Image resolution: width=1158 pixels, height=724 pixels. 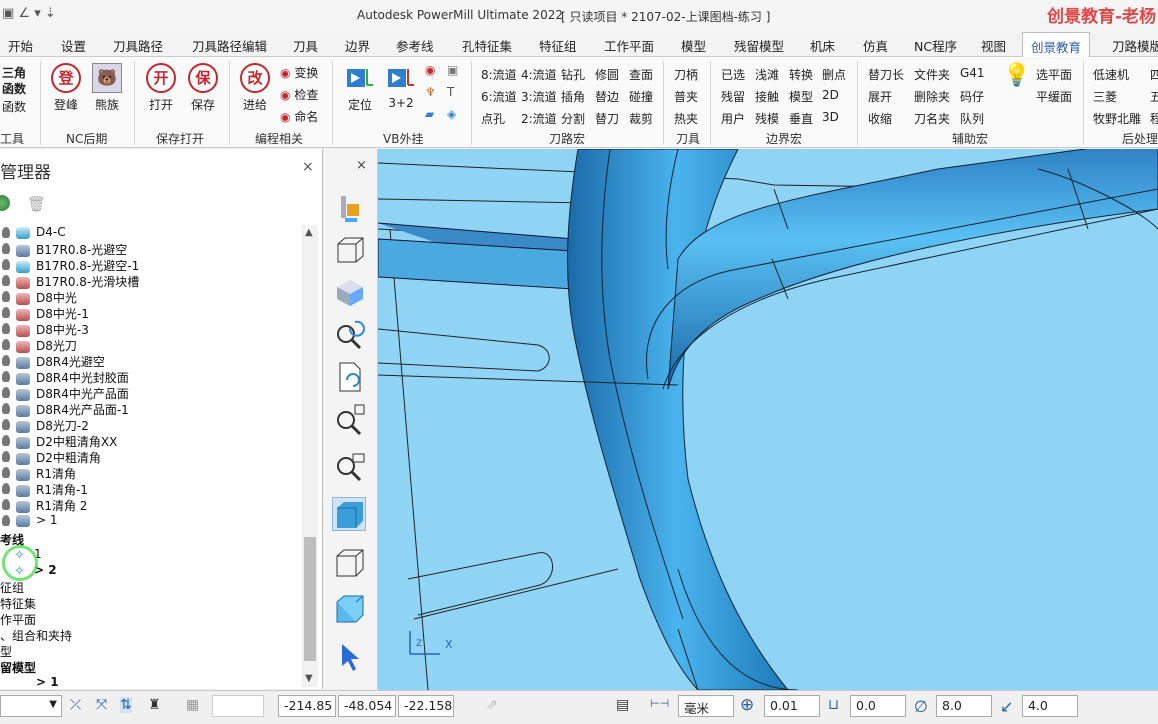 I want to click on tab-workplanes: 工作平面, so click(x=629, y=45).